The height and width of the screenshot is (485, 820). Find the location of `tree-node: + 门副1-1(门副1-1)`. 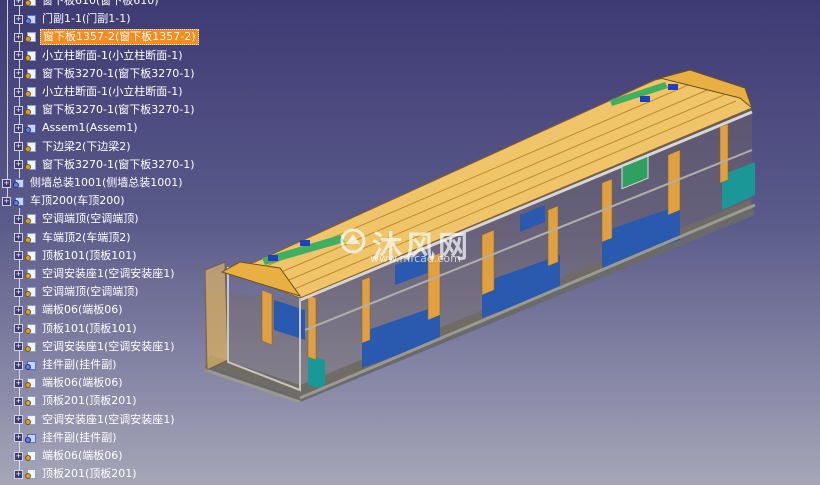

tree-node: + 门副1-1(门副1-1) is located at coordinates (73, 19).